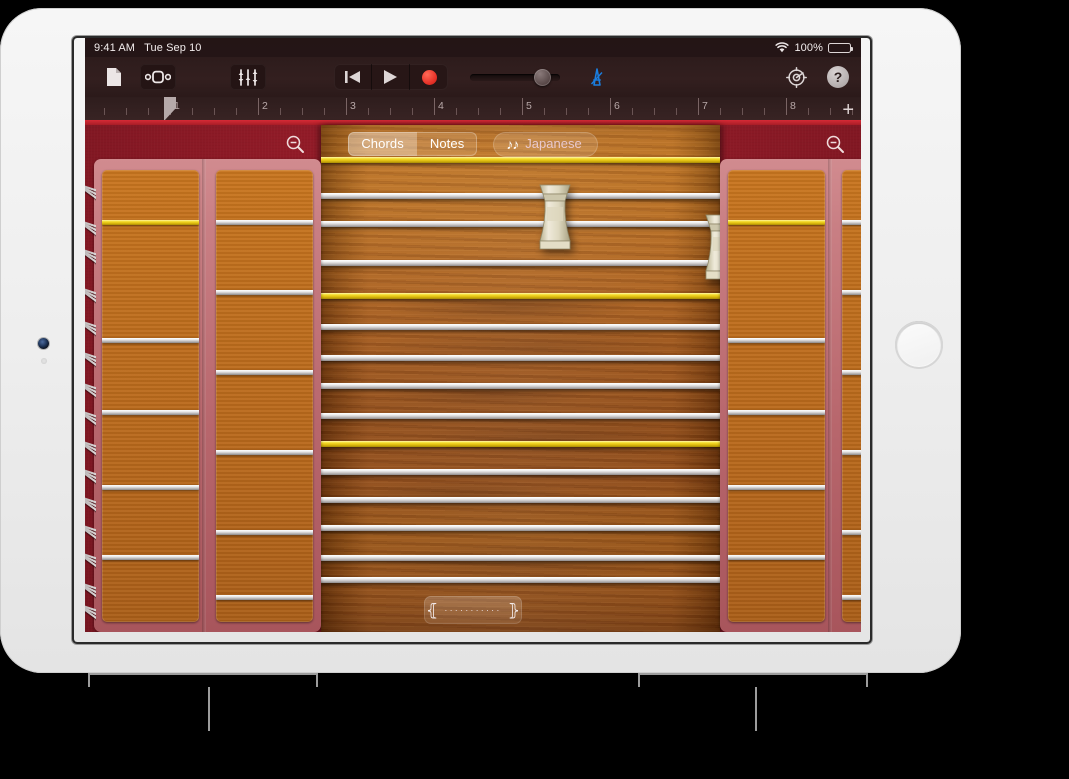 The image size is (1069, 779). Describe the element at coordinates (705, 106) in the screenshot. I see `ruler-bar-label: 7` at that location.